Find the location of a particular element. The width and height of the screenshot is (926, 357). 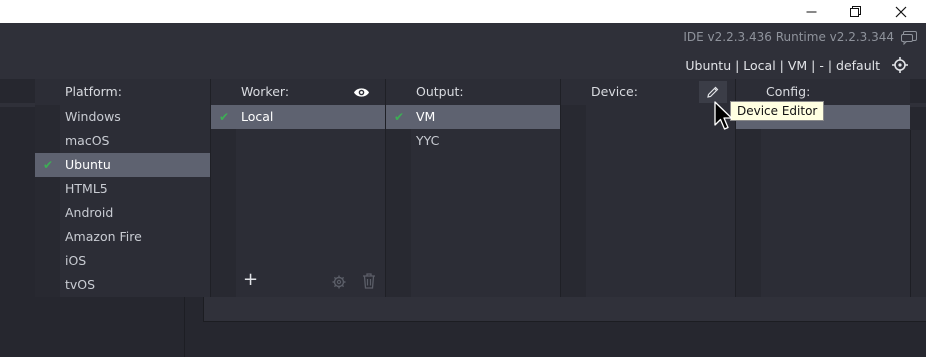

worker-gutter is located at coordinates (223, 201).